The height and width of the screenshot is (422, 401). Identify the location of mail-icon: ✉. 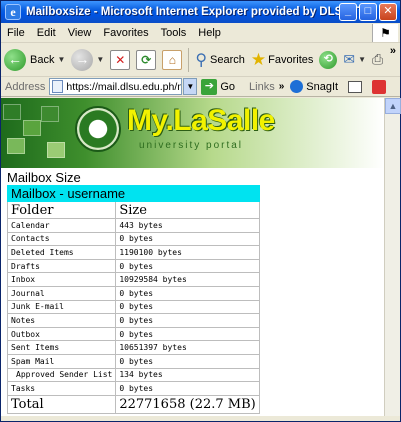
(349, 59).